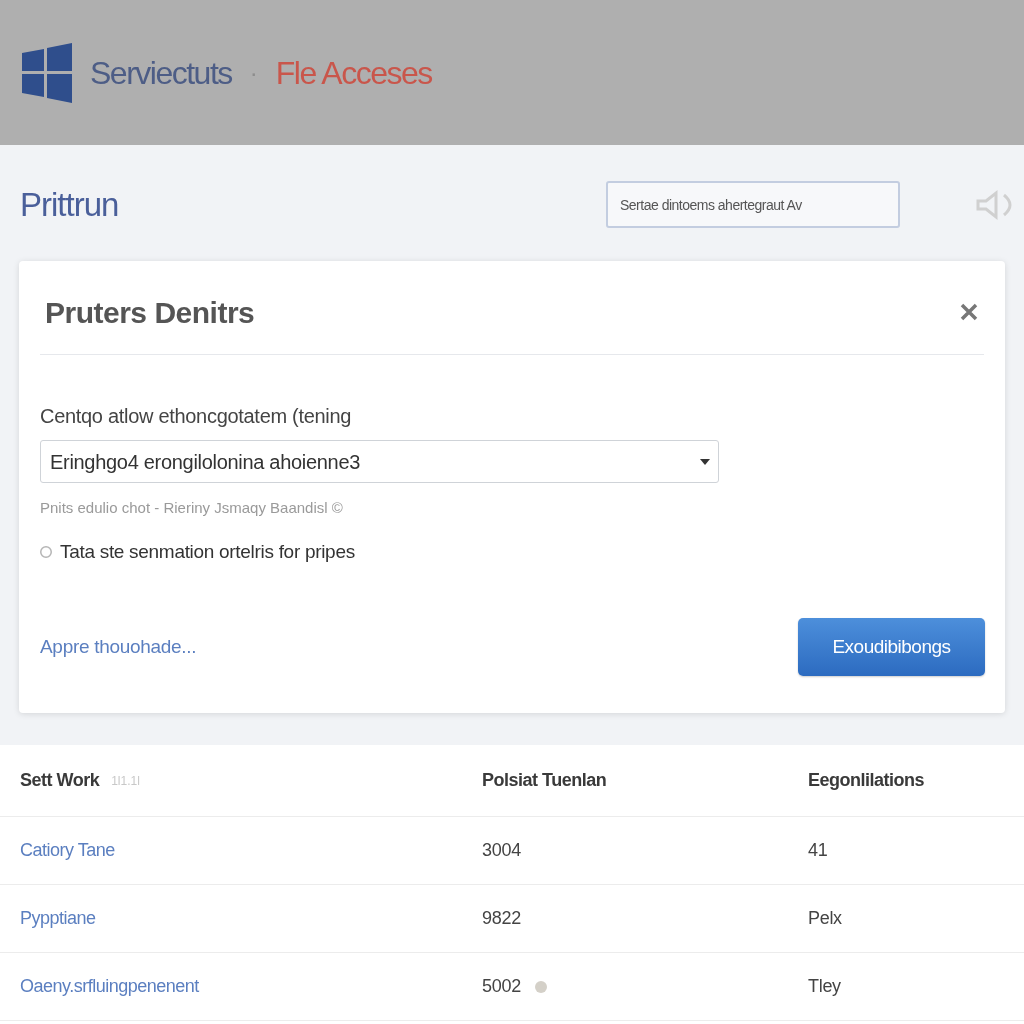 This screenshot has height=1024, width=1024. What do you see at coordinates (501, 918) in the screenshot?
I see `table-cell-text: 9822` at bounding box center [501, 918].